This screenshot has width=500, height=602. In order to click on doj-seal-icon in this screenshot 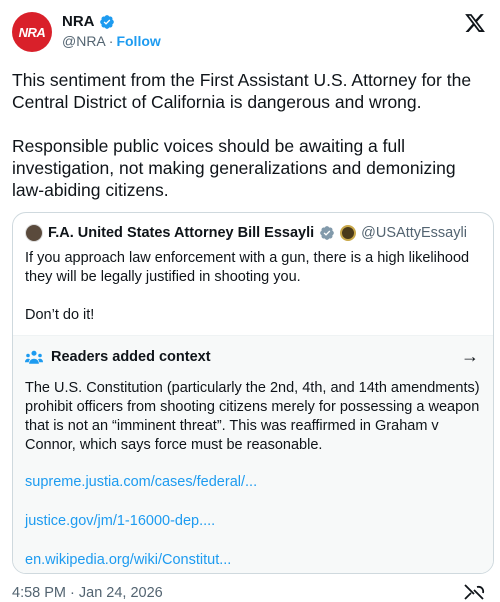, I will do `click(348, 233)`.